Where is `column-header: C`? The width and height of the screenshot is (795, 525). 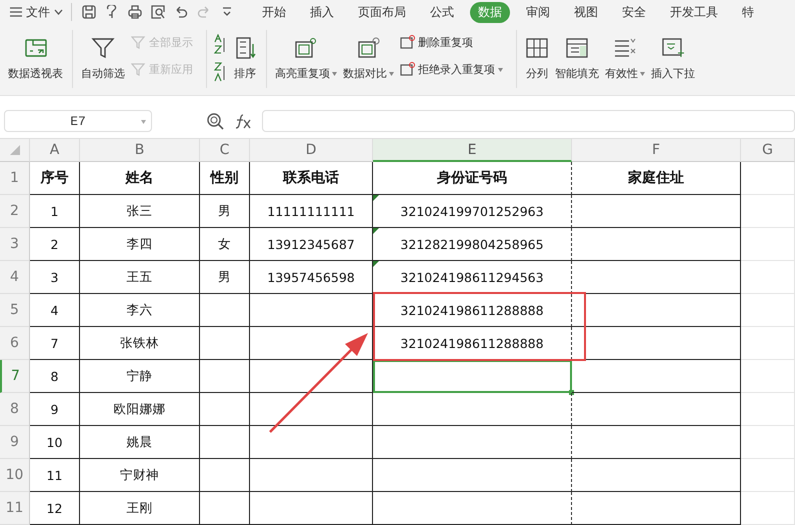 column-header: C is located at coordinates (225, 150).